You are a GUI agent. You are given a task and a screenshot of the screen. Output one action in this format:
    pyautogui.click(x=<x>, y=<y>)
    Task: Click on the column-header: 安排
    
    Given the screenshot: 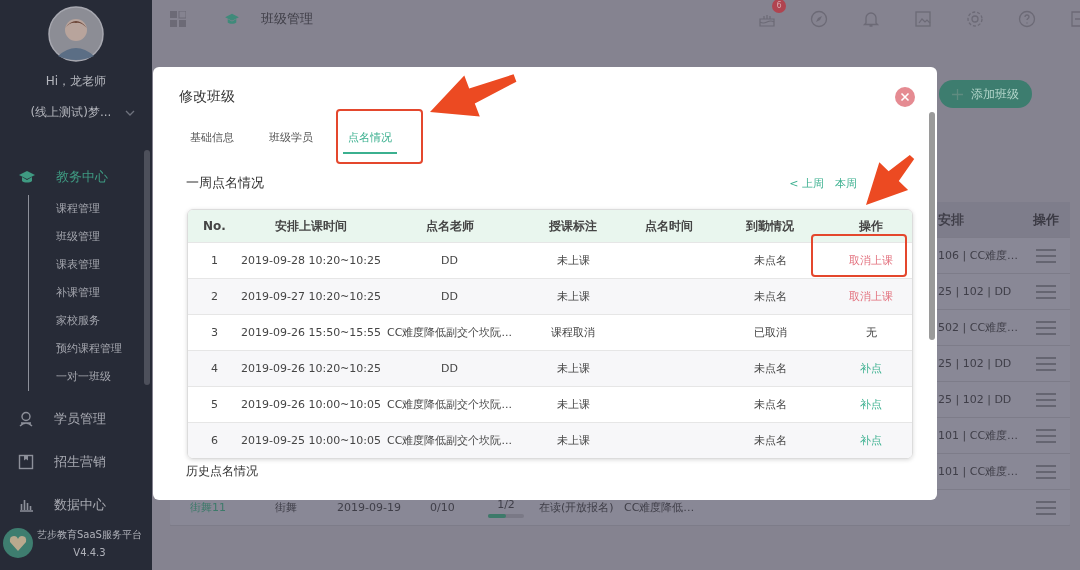 What is the action you would take?
    pyautogui.click(x=951, y=219)
    